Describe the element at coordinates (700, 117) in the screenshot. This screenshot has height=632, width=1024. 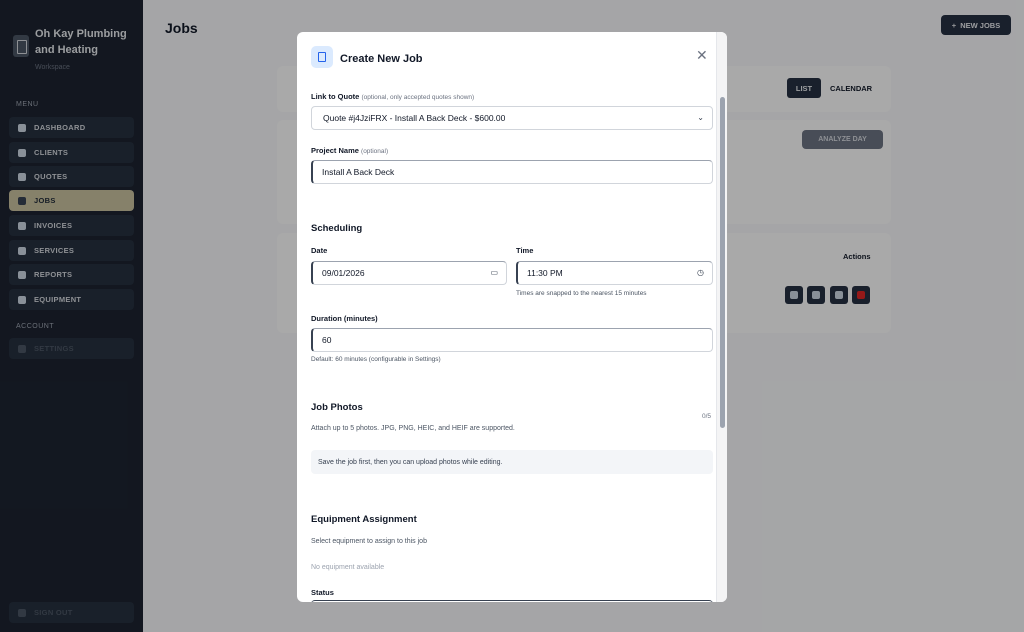
I see `chevron-down-icon: ⌄` at that location.